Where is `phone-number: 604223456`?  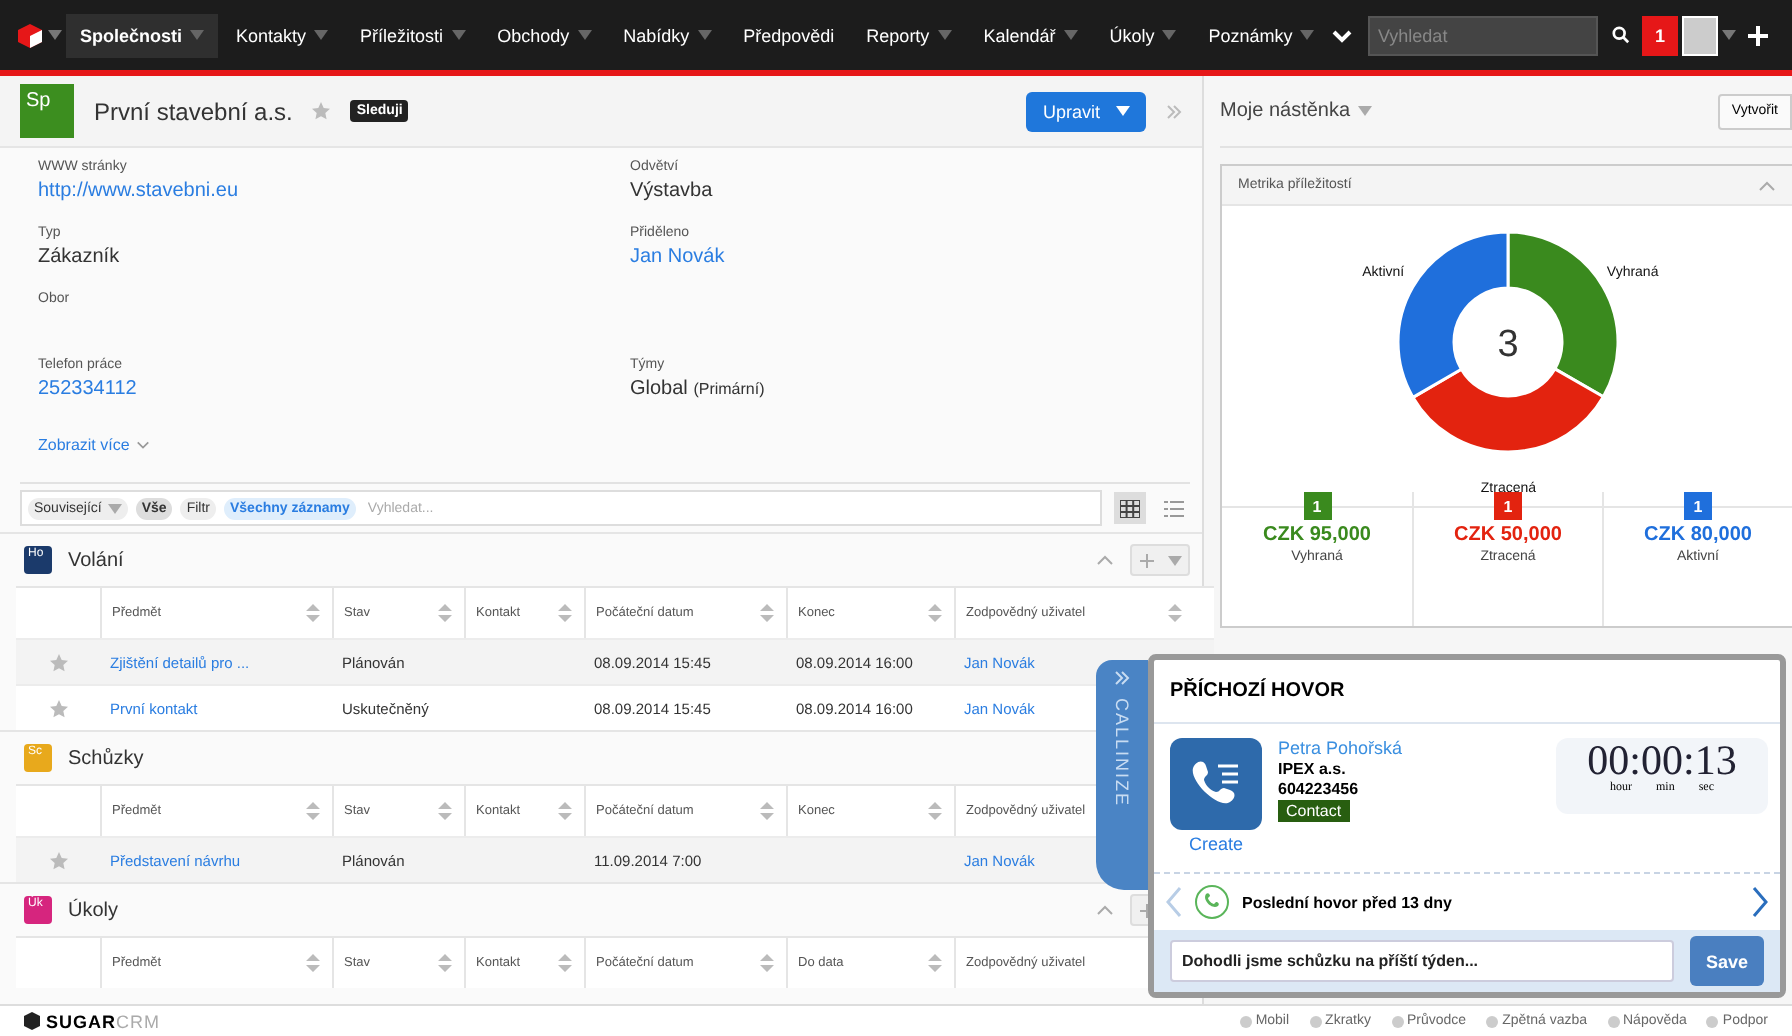 phone-number: 604223456 is located at coordinates (1319, 789).